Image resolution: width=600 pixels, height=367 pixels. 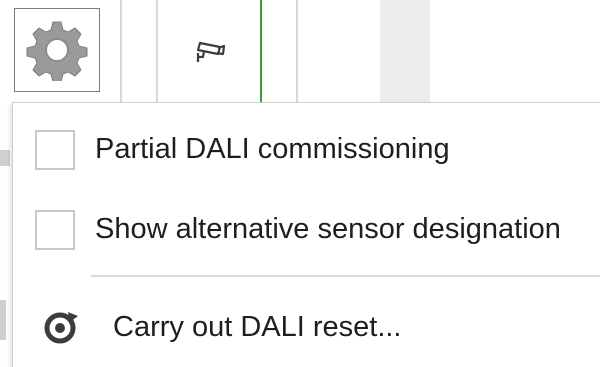 I want to click on settings-button, so click(x=57, y=50).